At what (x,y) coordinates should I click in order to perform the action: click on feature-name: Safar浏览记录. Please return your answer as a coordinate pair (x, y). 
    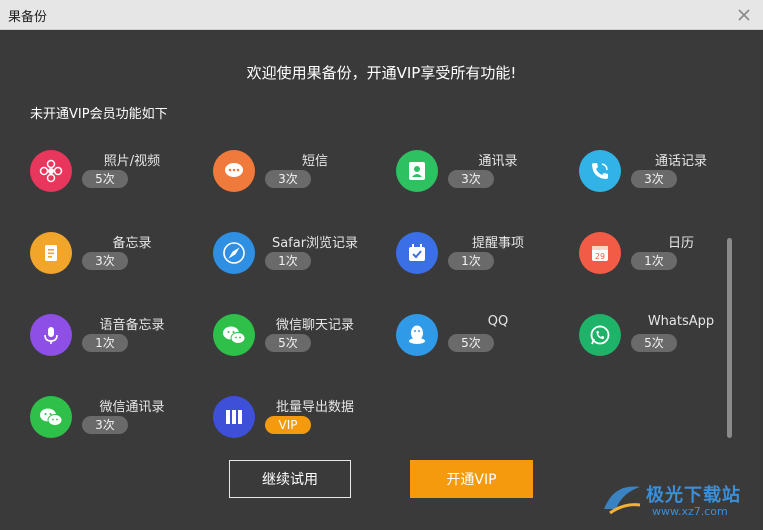
    Looking at the image, I should click on (315, 243).